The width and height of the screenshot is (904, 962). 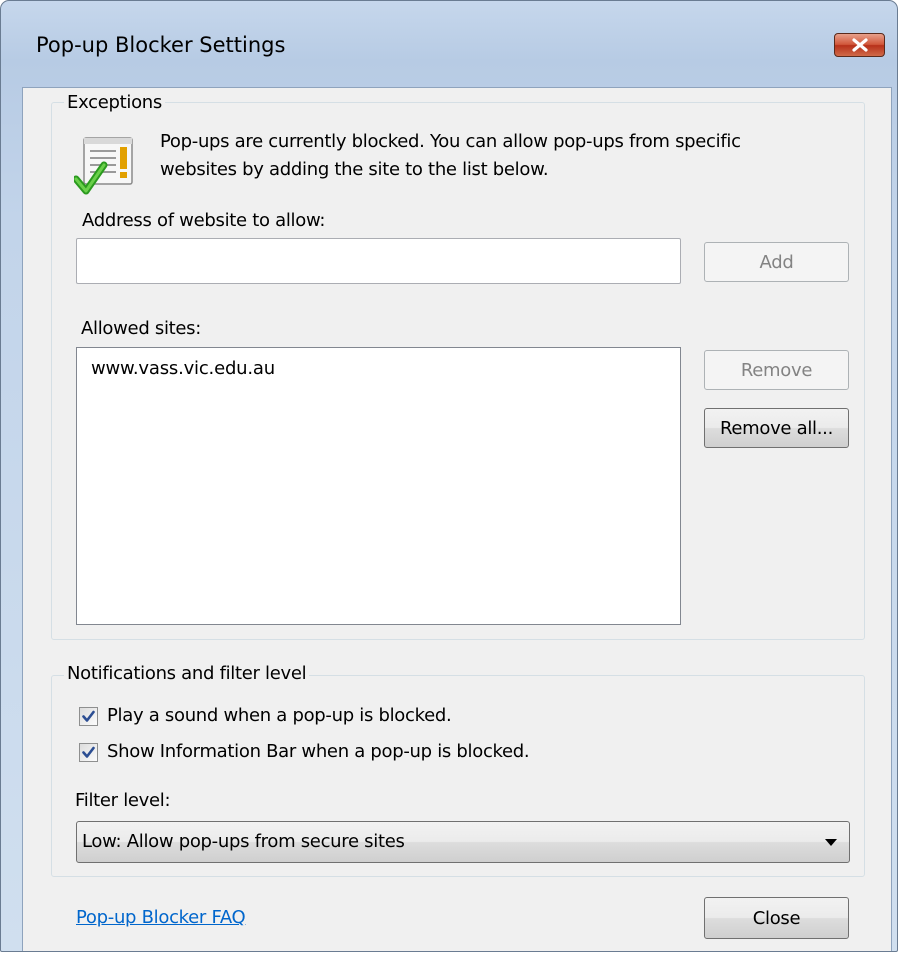 I want to click on show-info-bar-checkbox, so click(x=88, y=752).